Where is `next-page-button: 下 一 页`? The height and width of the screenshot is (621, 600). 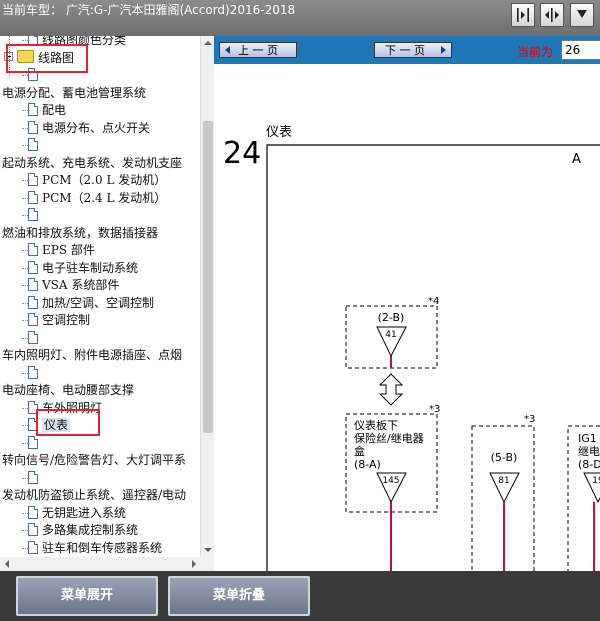
next-page-button: 下 一 页 is located at coordinates (413, 50).